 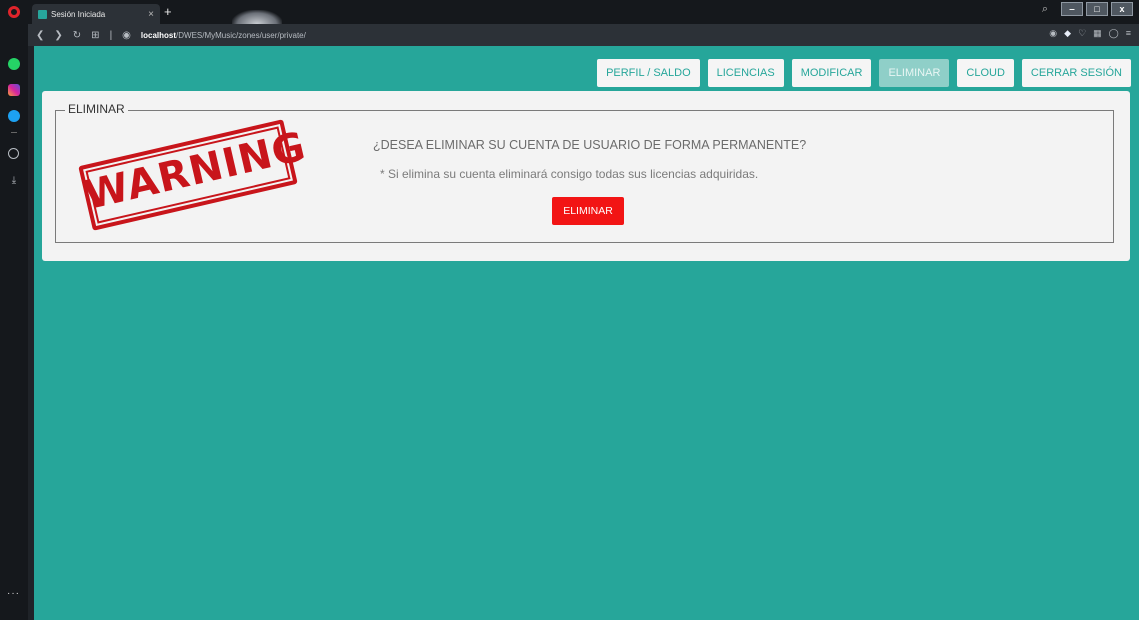 I want to click on package-icon: ◯, so click(x=1114, y=33).